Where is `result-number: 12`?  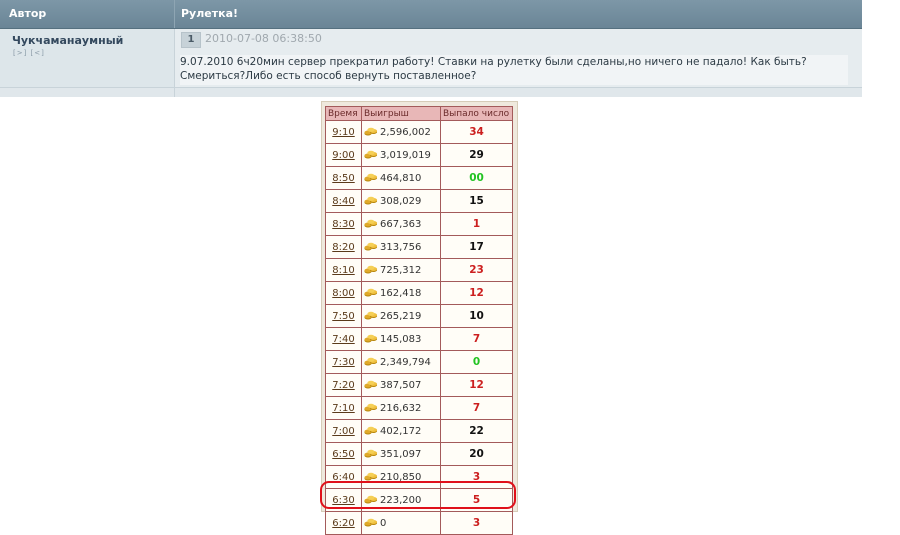 result-number: 12 is located at coordinates (476, 385).